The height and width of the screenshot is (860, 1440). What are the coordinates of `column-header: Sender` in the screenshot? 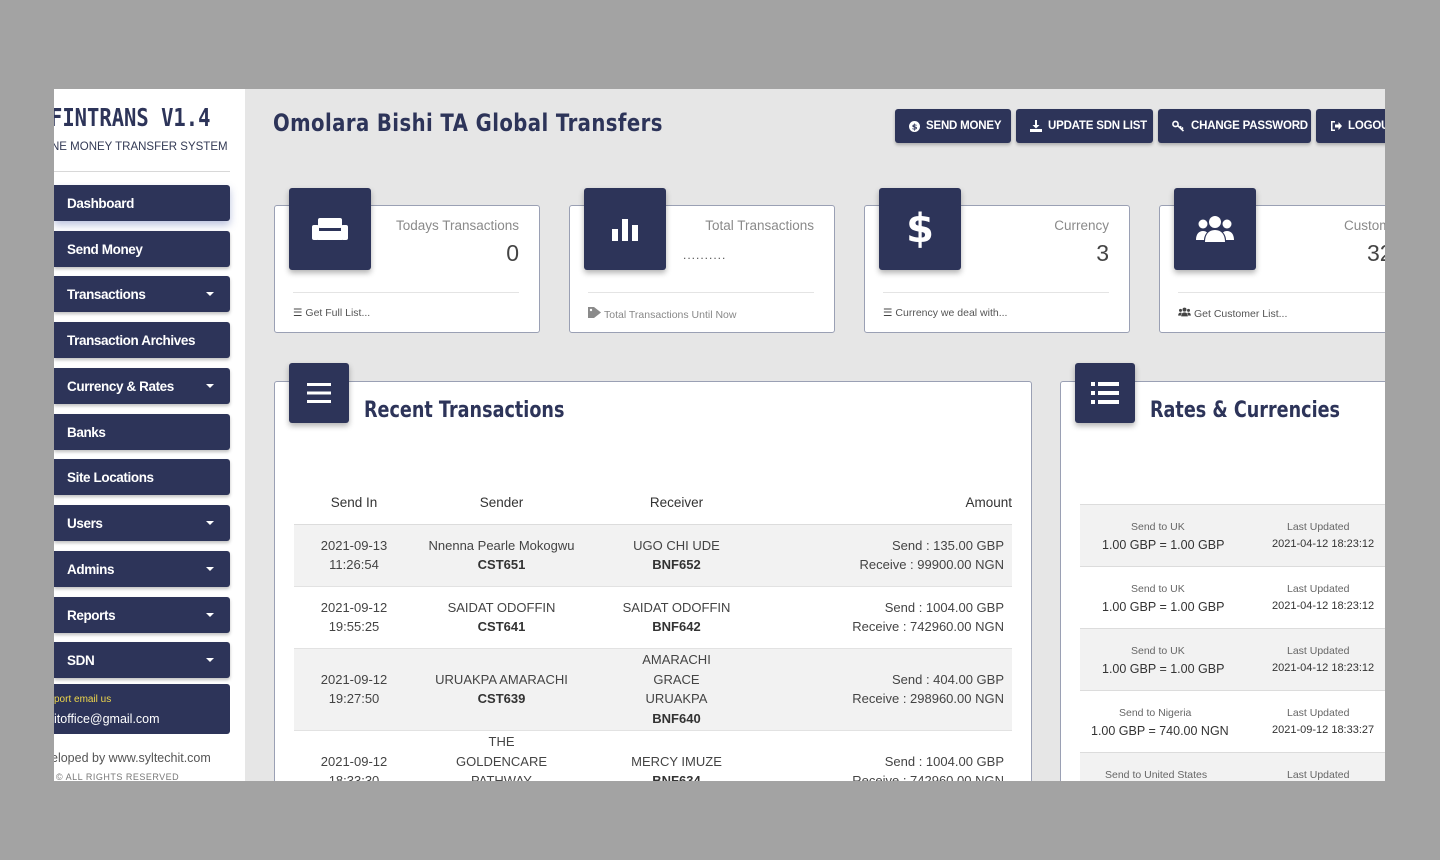 It's located at (501, 503).